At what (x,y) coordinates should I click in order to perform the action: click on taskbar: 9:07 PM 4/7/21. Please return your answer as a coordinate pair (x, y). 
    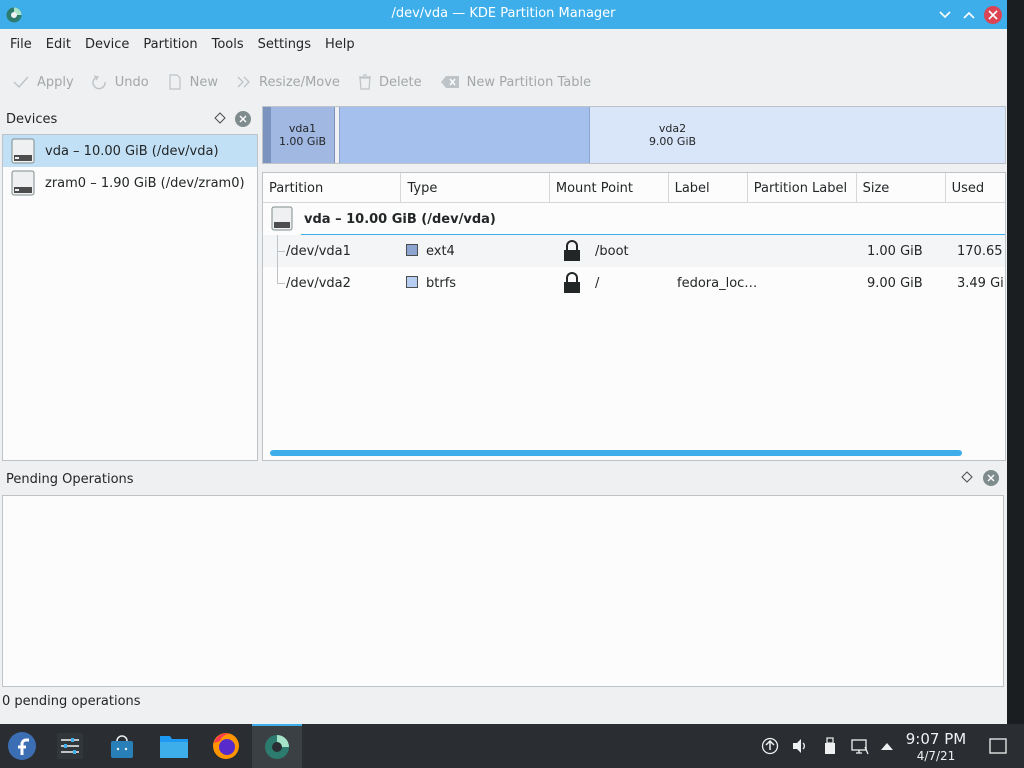
    Looking at the image, I should click on (512, 746).